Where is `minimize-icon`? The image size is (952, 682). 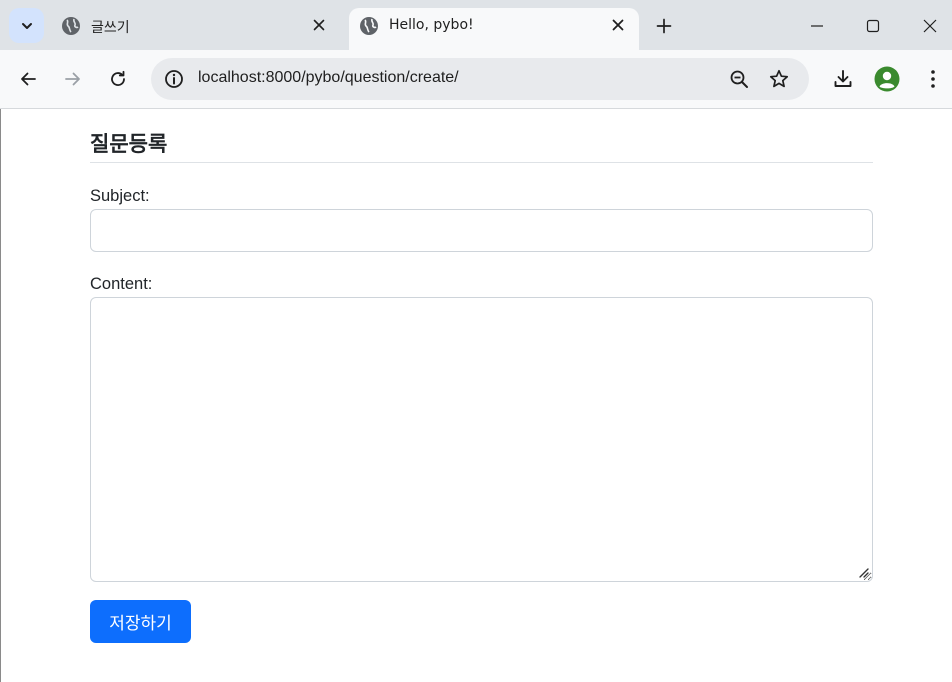
minimize-icon is located at coordinates (817, 26).